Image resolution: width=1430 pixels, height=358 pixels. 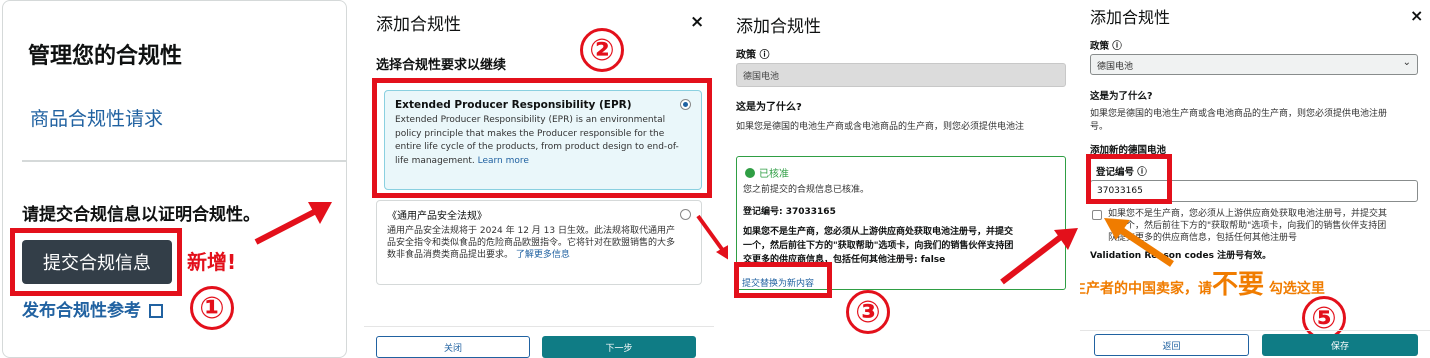 What do you see at coordinates (141, 215) in the screenshot?
I see `submit-prompt: 请提交合规信息以证明合规性。` at bounding box center [141, 215].